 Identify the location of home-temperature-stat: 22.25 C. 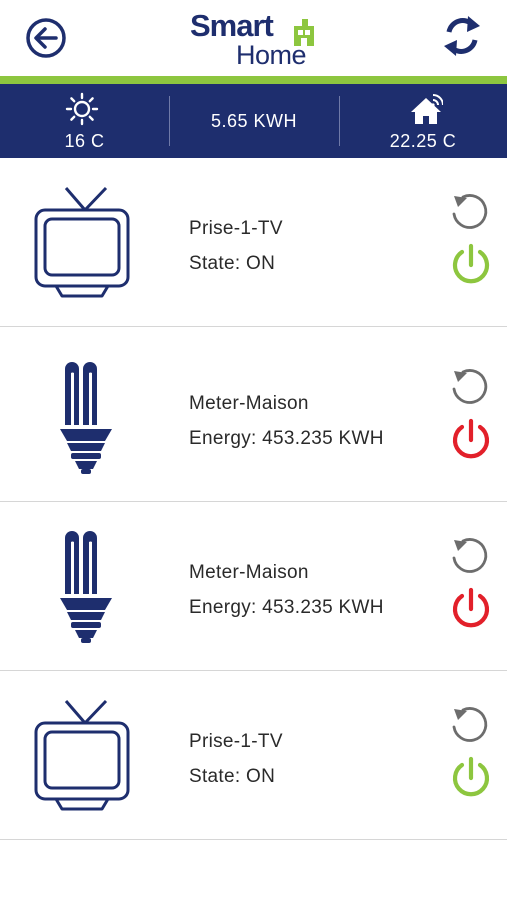
(423, 121).